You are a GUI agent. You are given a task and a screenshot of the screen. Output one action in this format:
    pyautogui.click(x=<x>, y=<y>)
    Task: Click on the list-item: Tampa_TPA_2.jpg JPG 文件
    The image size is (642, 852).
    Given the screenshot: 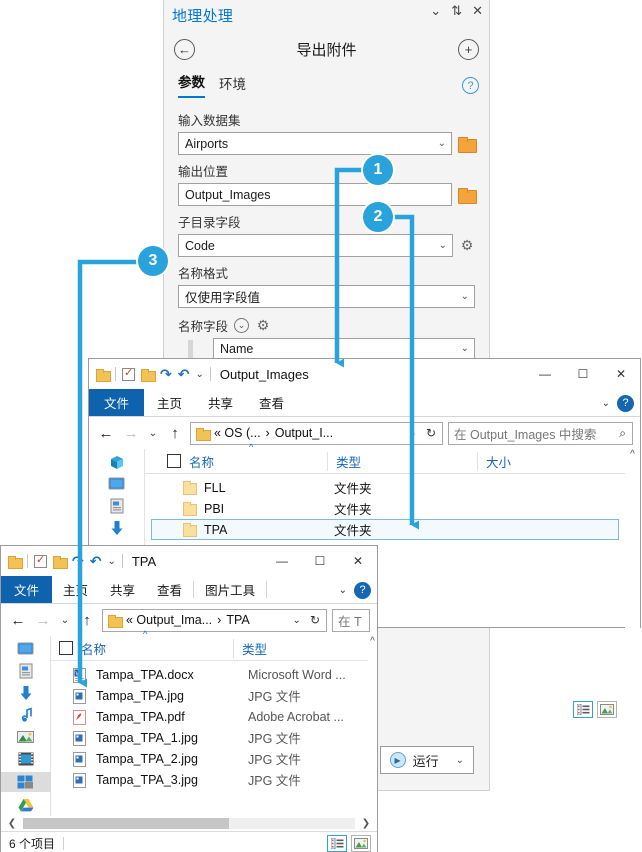 What is the action you would take?
    pyautogui.click(x=209, y=758)
    